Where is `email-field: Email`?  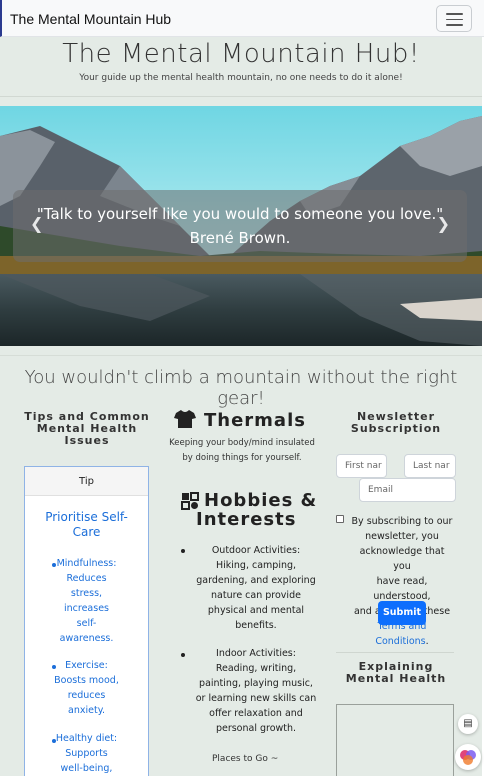
email-field: Email is located at coordinates (407, 490).